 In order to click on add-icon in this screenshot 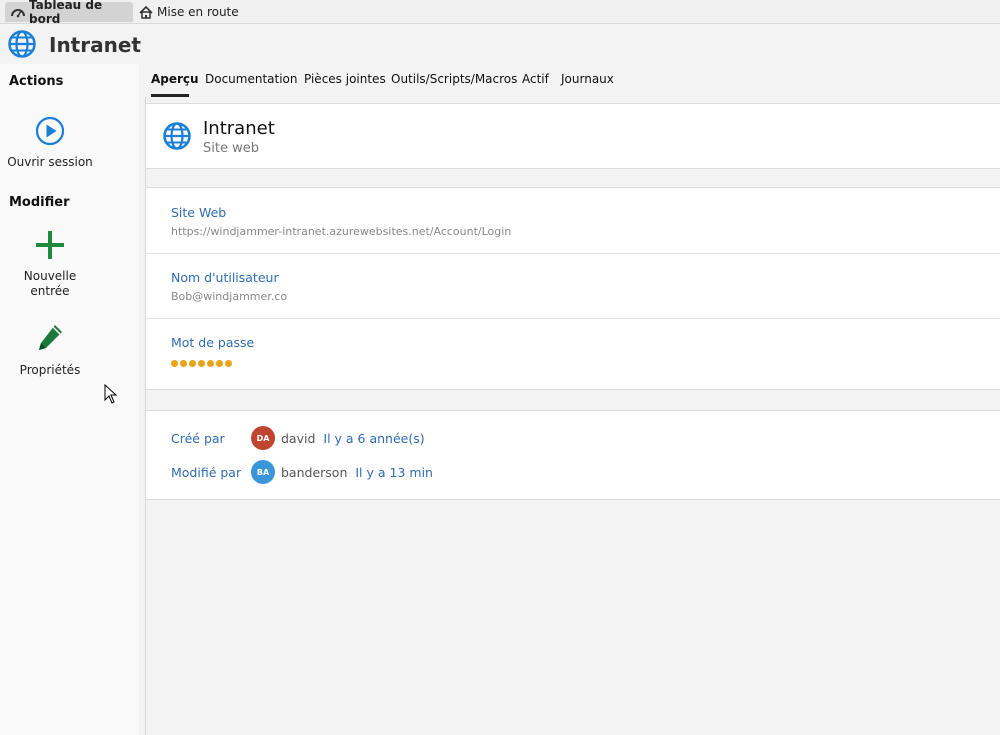, I will do `click(50, 246)`.